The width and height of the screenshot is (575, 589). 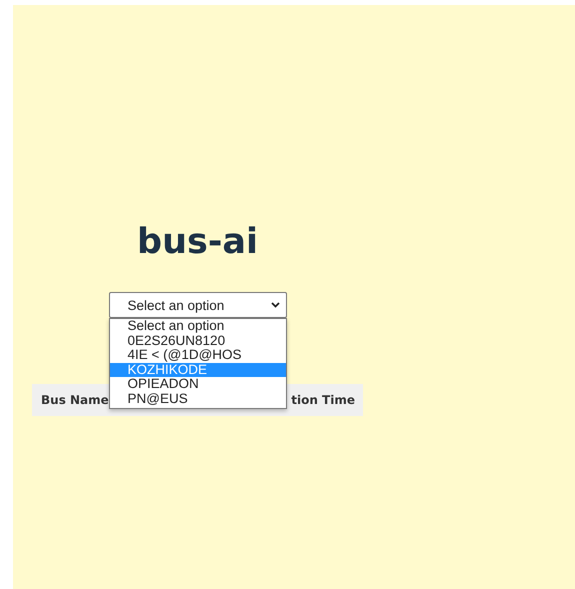 What do you see at coordinates (197, 242) in the screenshot?
I see `page-title: bus-ai` at bounding box center [197, 242].